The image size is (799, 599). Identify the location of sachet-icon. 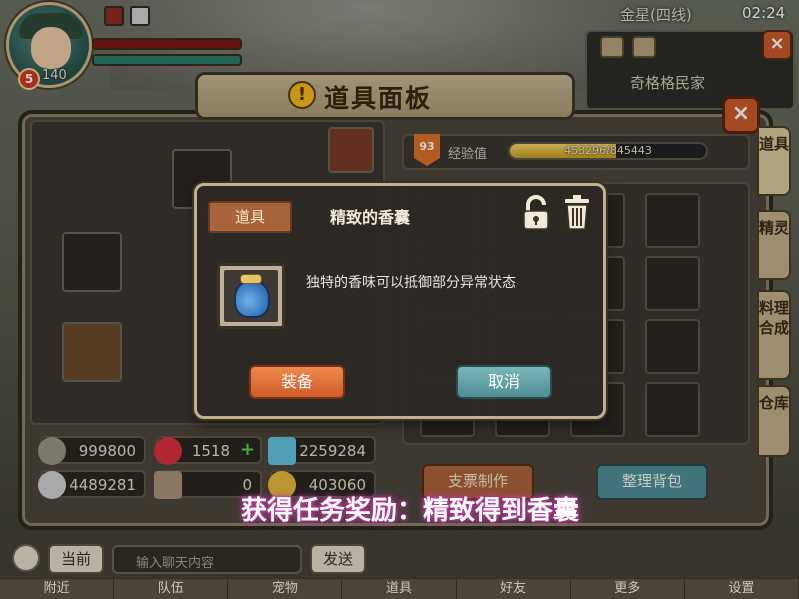
(252, 299).